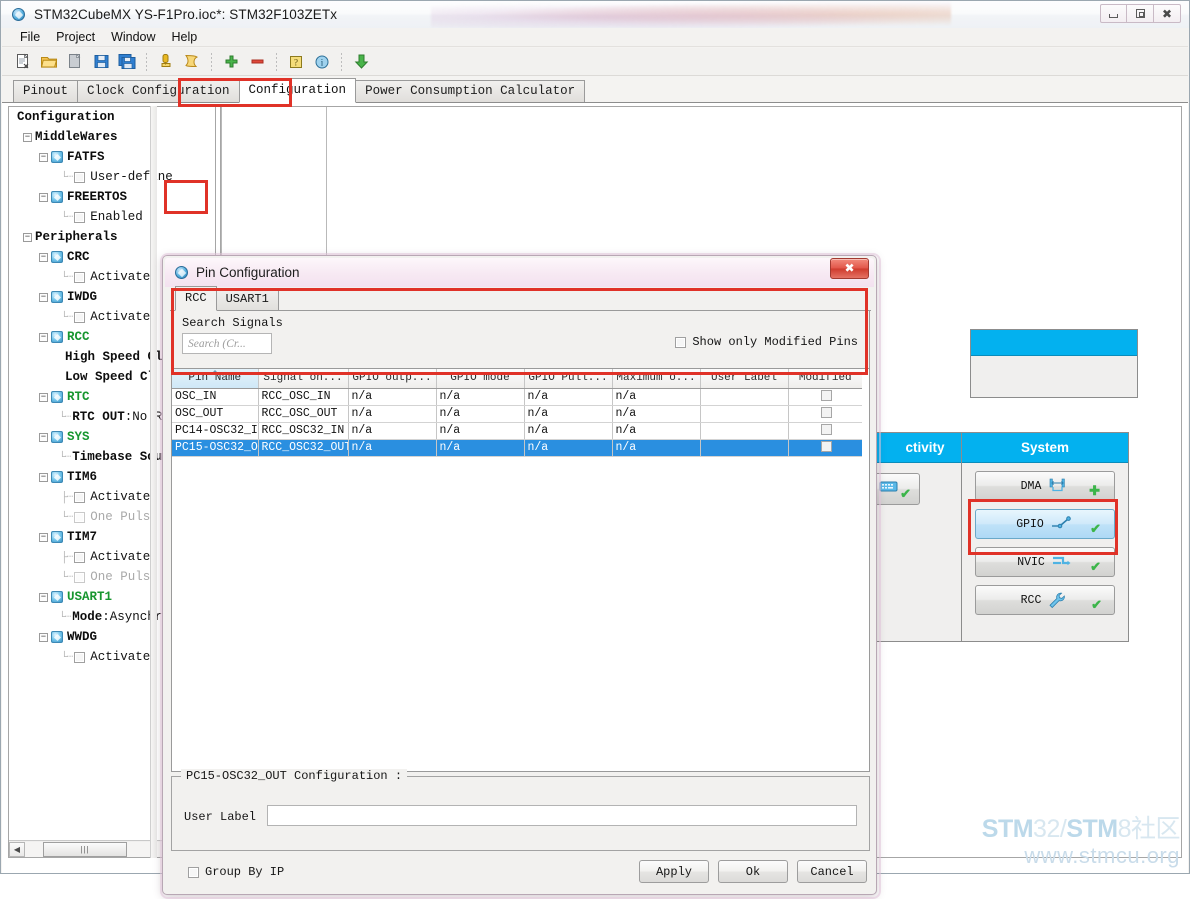 The image size is (1190, 899). Describe the element at coordinates (832, 871) in the screenshot. I see `cancel-button: Cancel` at that location.